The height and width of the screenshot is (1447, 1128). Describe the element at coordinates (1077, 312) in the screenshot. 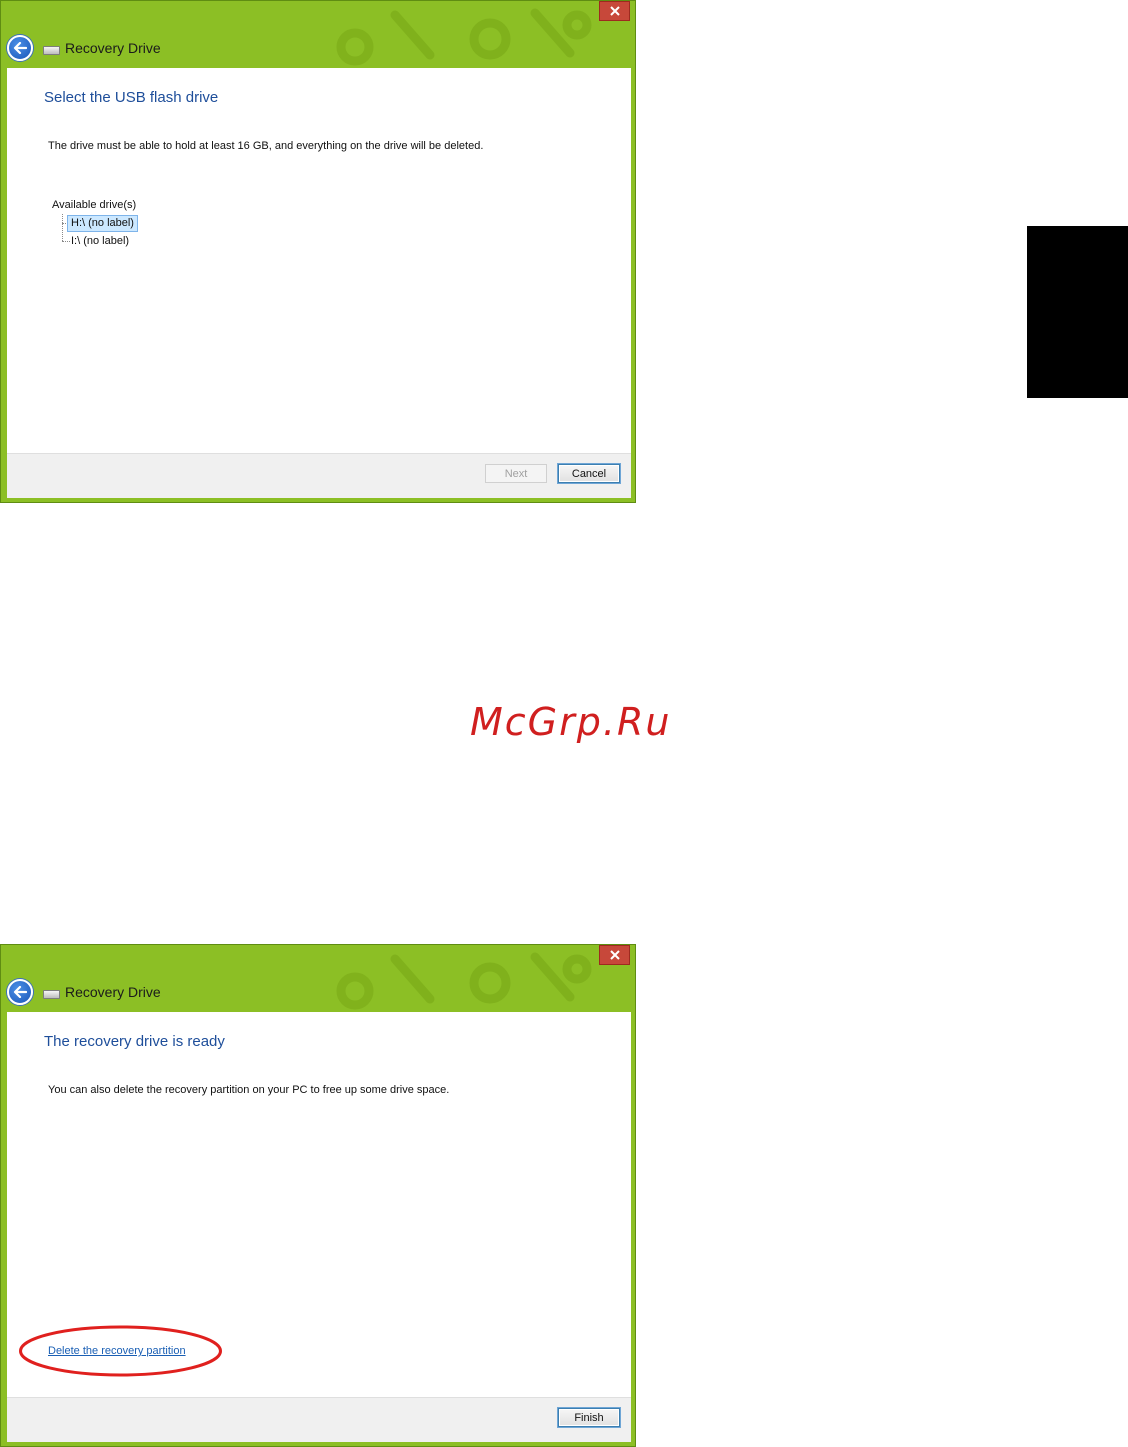

I see `side-tab-marker` at that location.